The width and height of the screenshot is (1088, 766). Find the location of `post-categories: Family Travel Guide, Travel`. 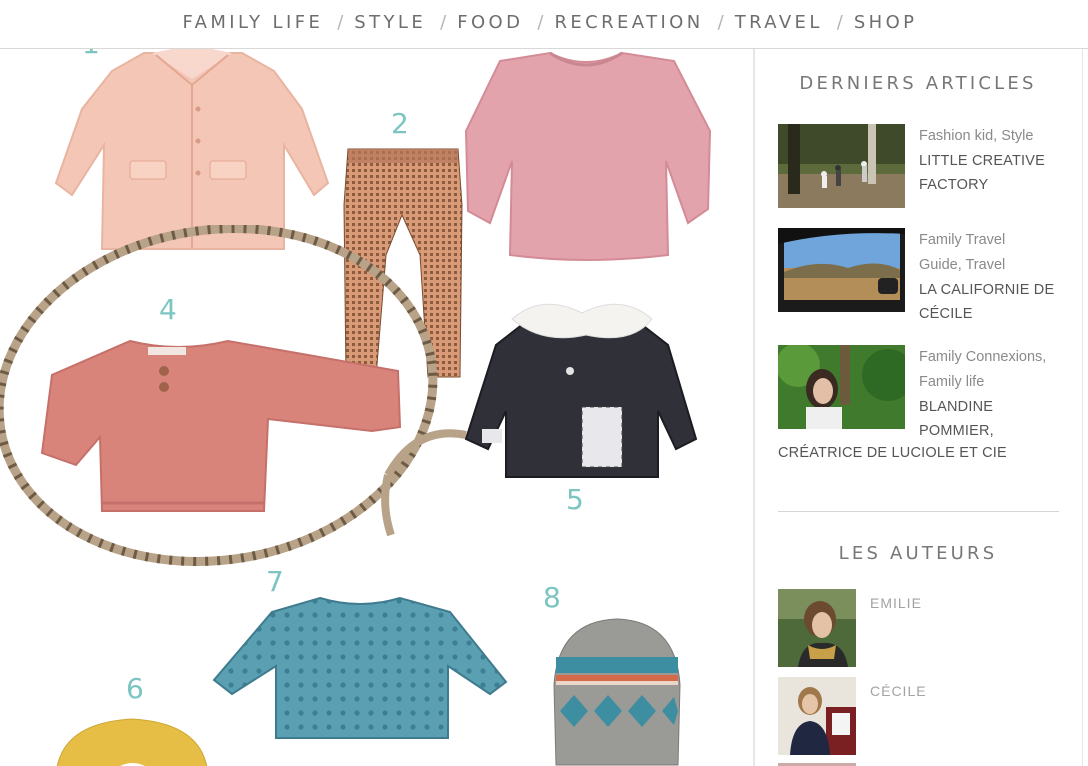

post-categories: Family Travel Guide, Travel is located at coordinates (991, 253).